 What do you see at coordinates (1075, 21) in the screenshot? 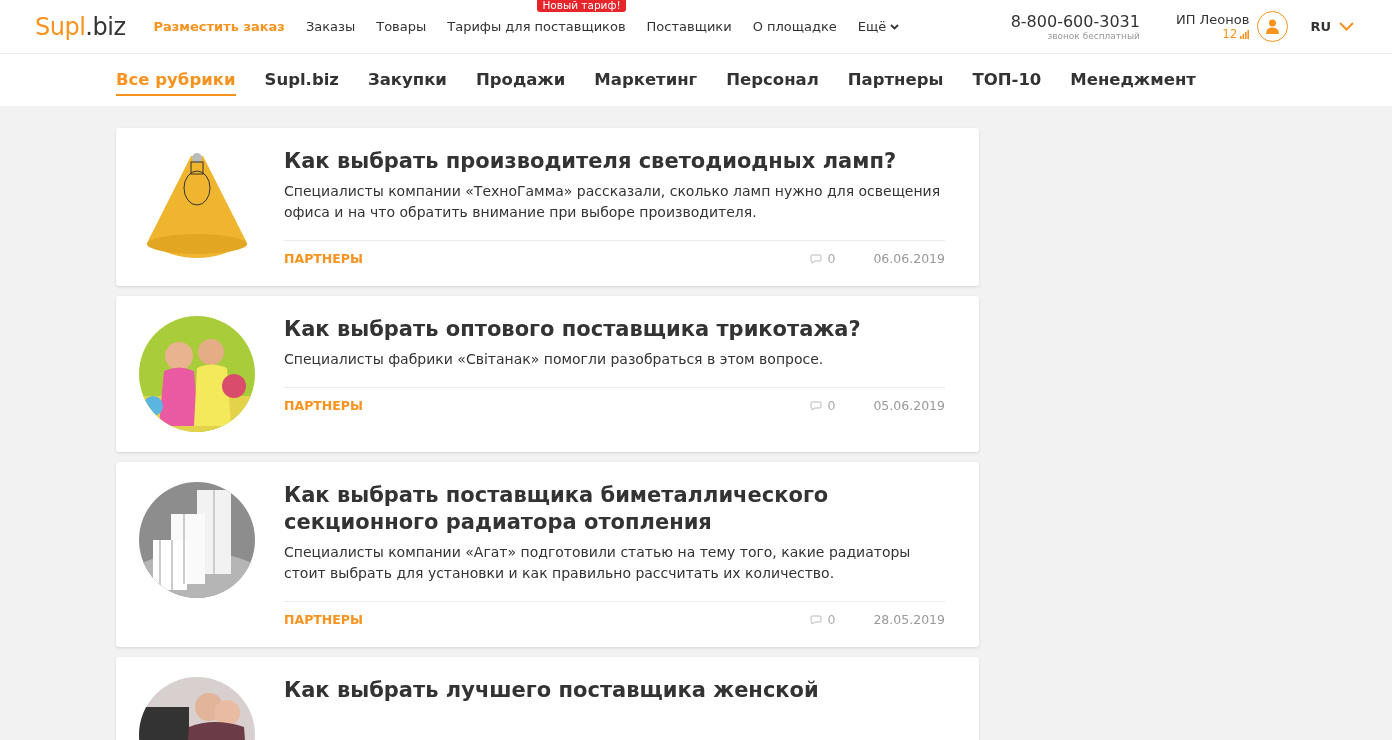
I see `phone-number: 8-800-600-3031` at bounding box center [1075, 21].